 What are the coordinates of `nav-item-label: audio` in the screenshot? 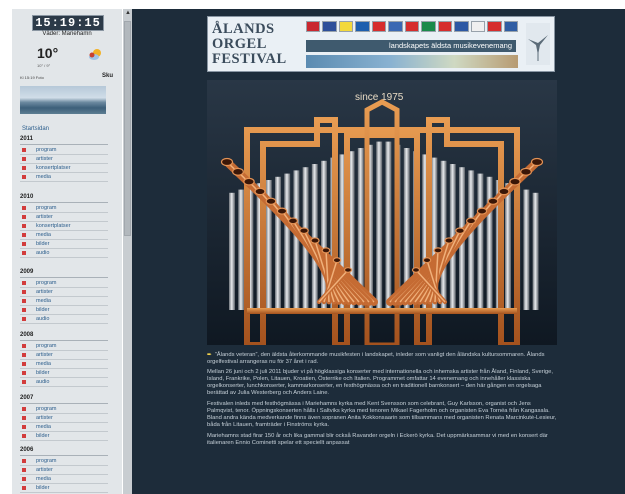 It's located at (43, 253).